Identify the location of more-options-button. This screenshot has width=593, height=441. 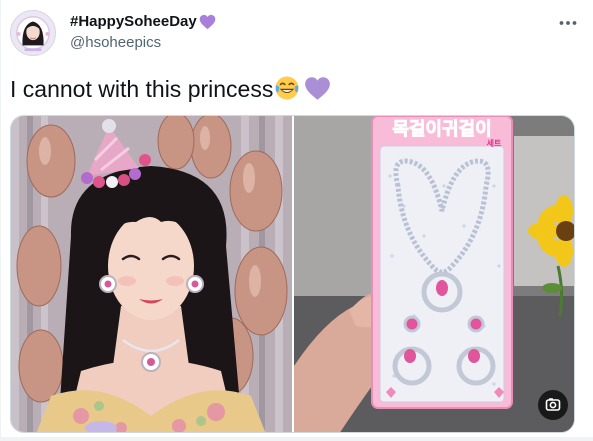
(568, 23).